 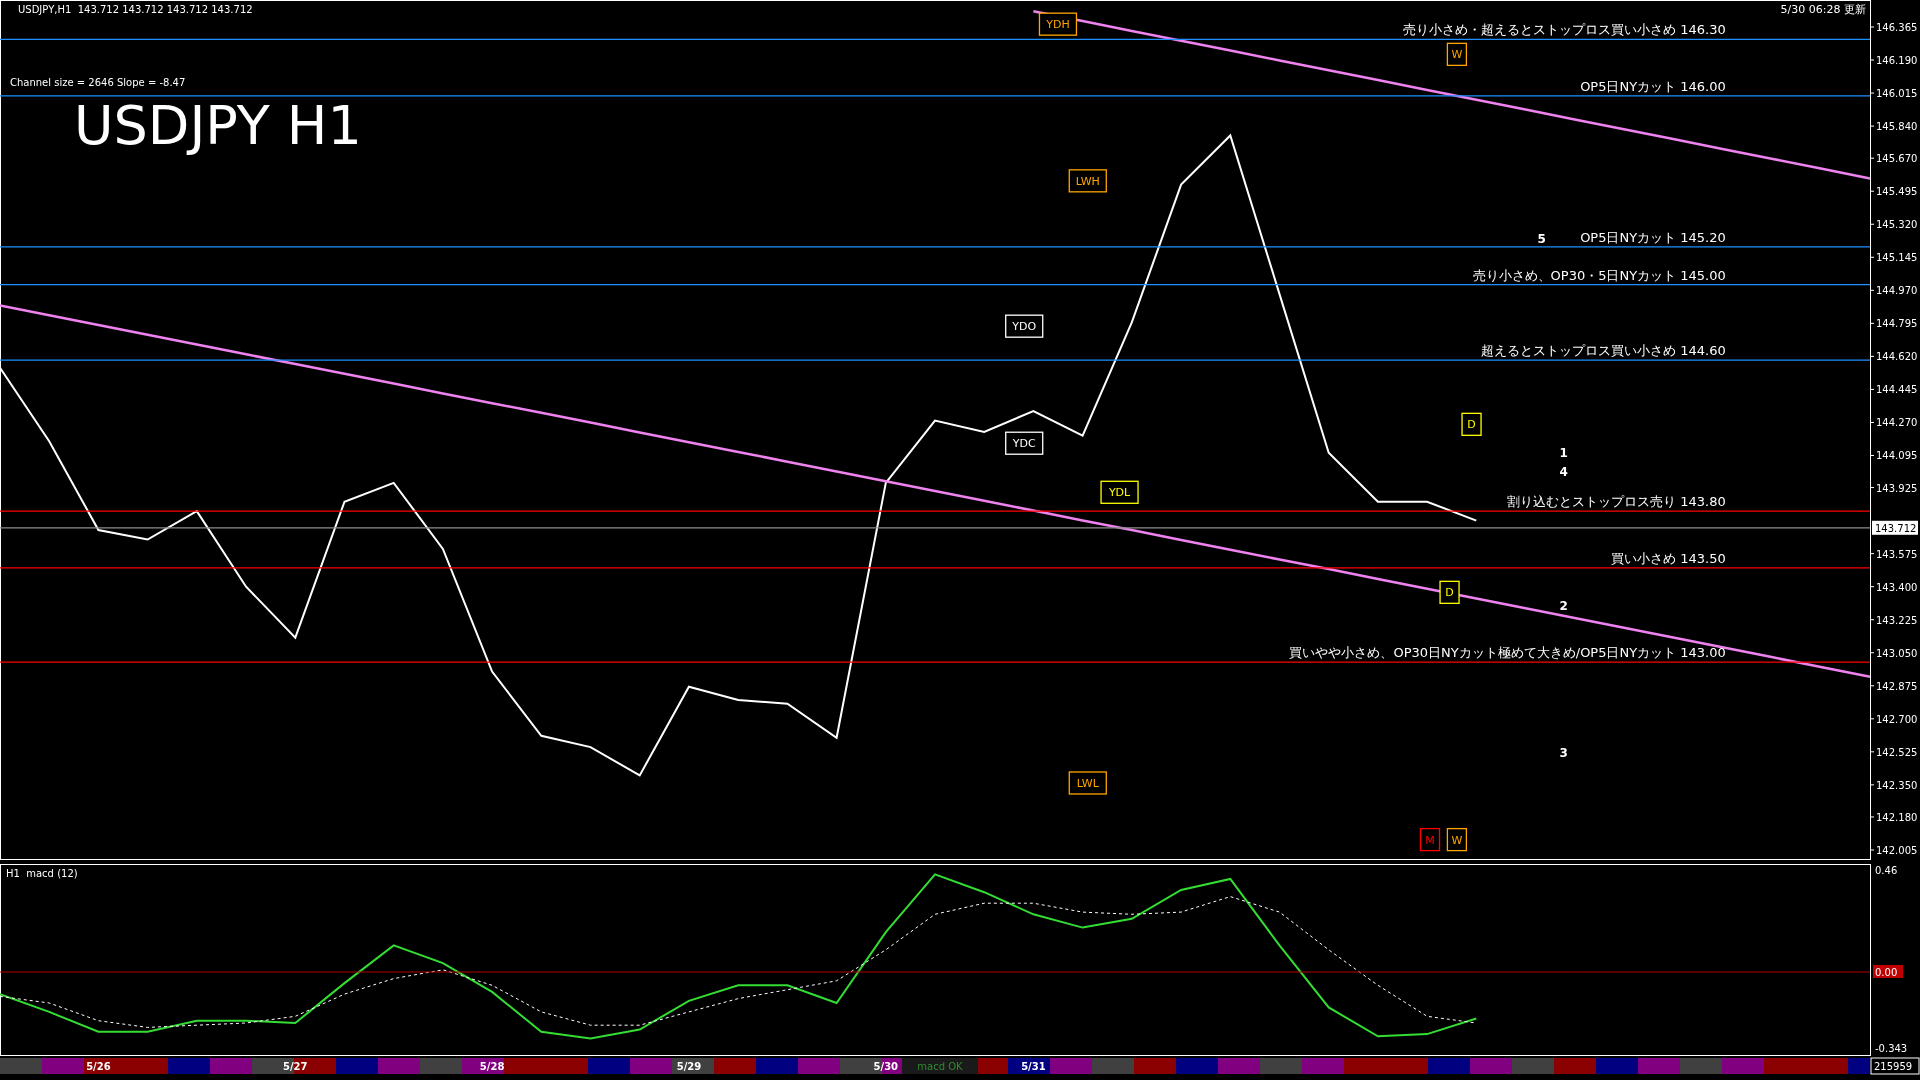 I want to click on date-label: 5/31, so click(x=1033, y=1066).